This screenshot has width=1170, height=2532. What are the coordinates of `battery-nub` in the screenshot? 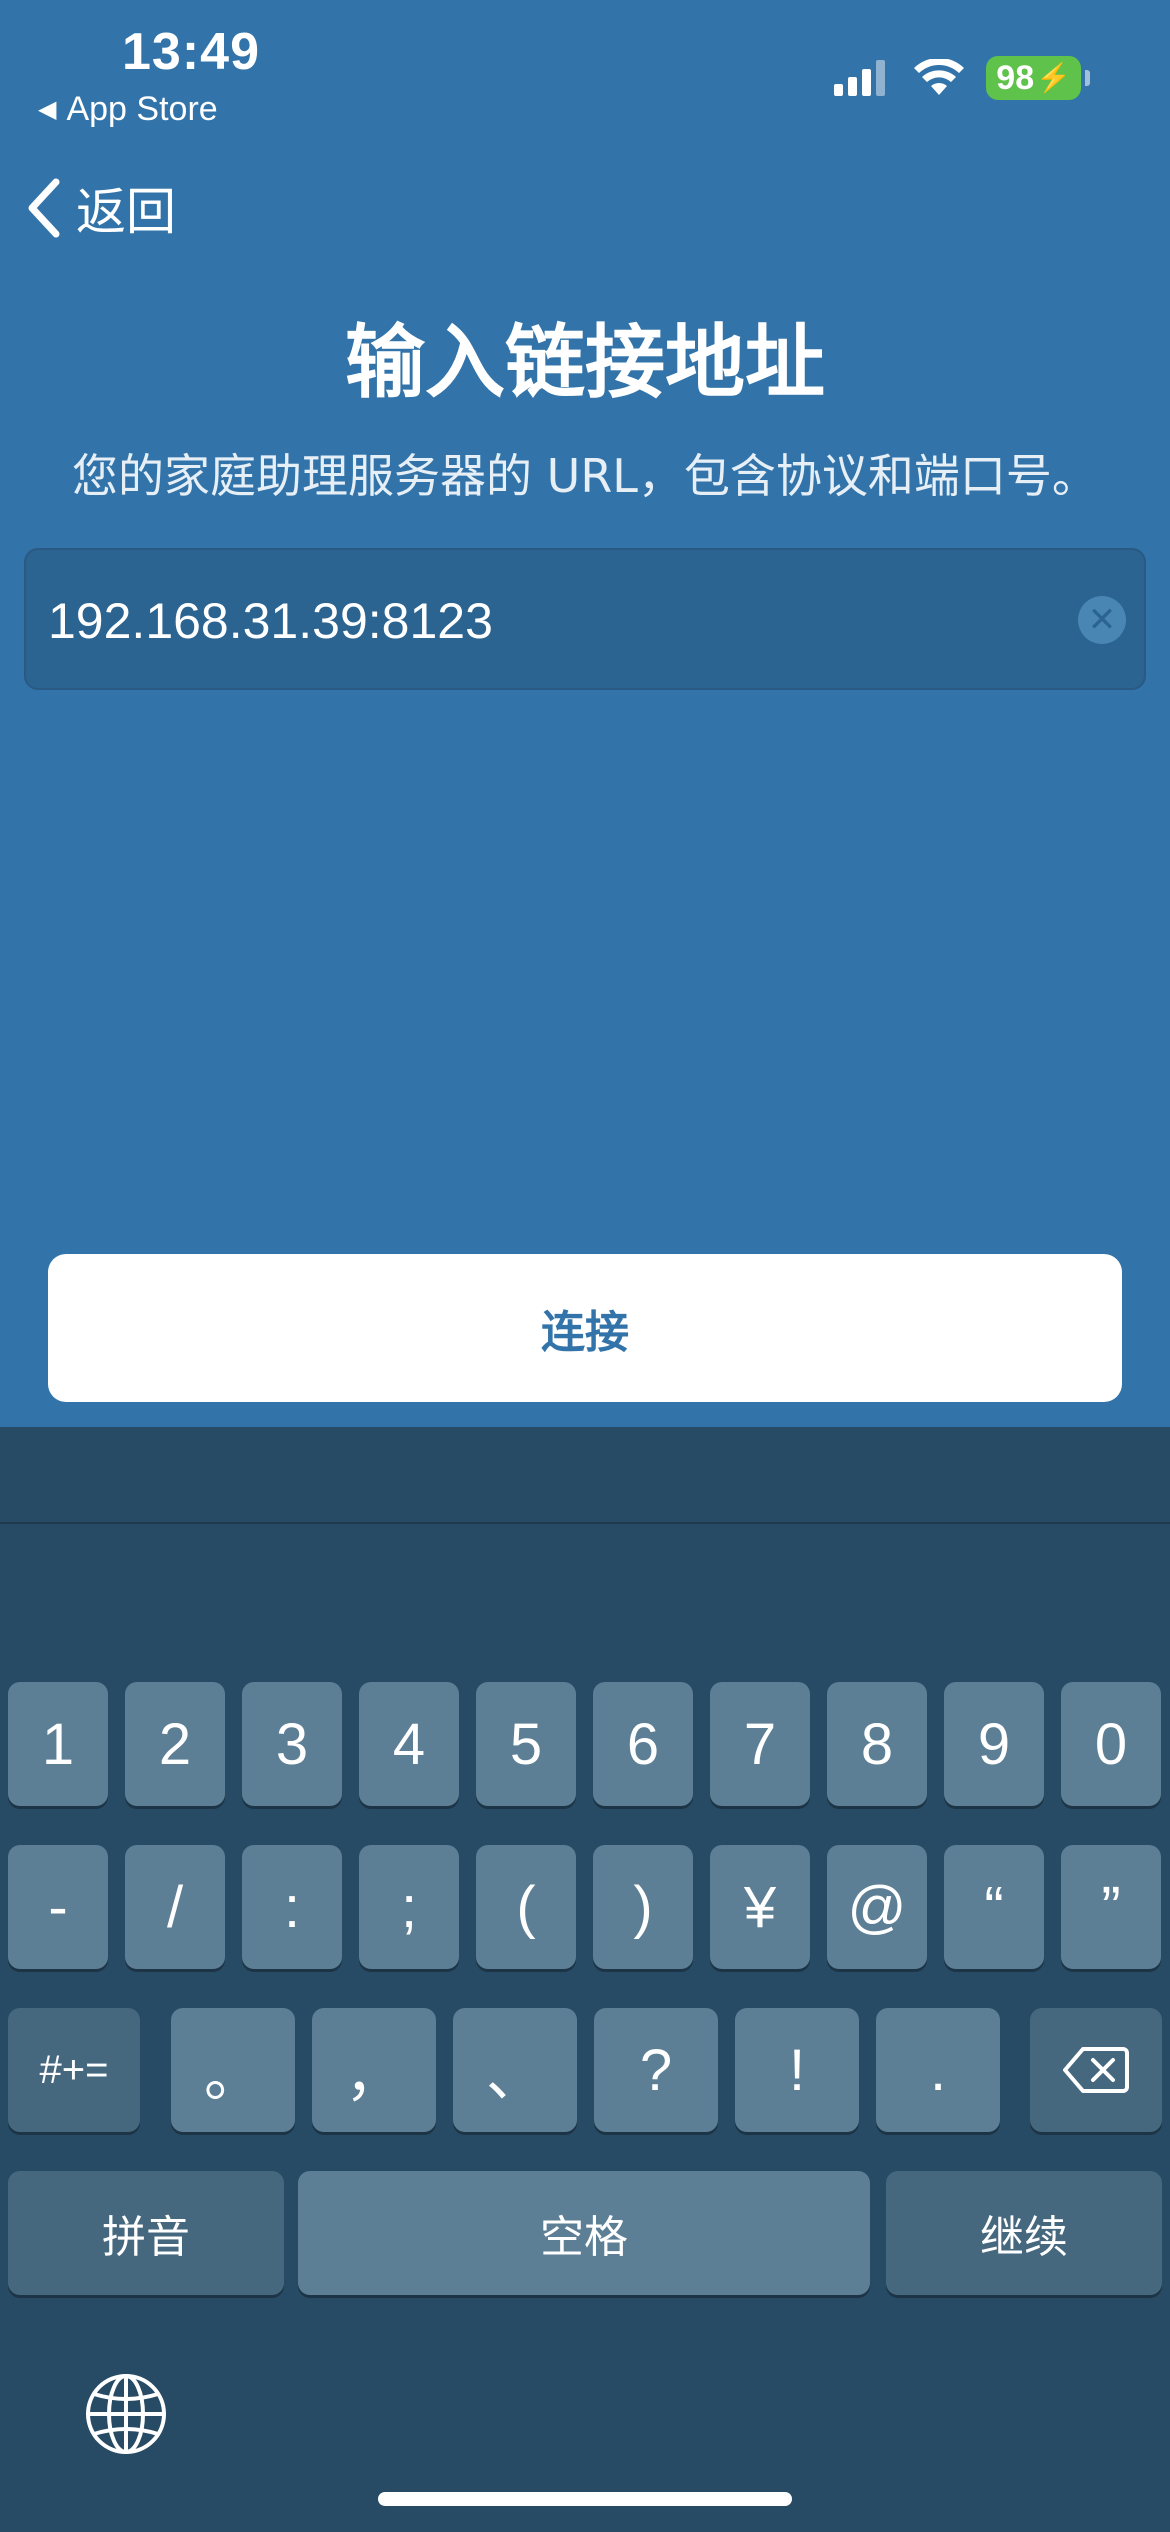 It's located at (1087, 78).